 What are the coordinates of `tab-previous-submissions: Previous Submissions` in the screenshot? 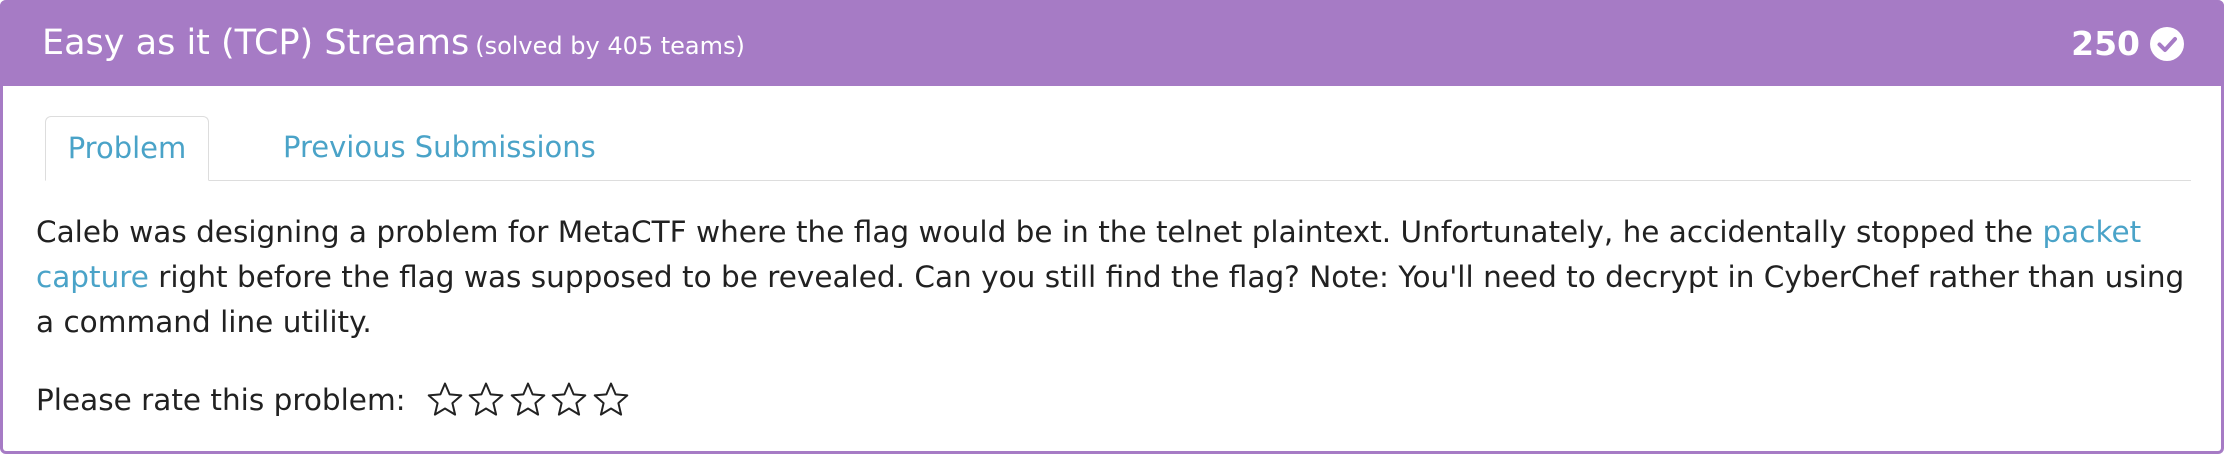 It's located at (439, 148).